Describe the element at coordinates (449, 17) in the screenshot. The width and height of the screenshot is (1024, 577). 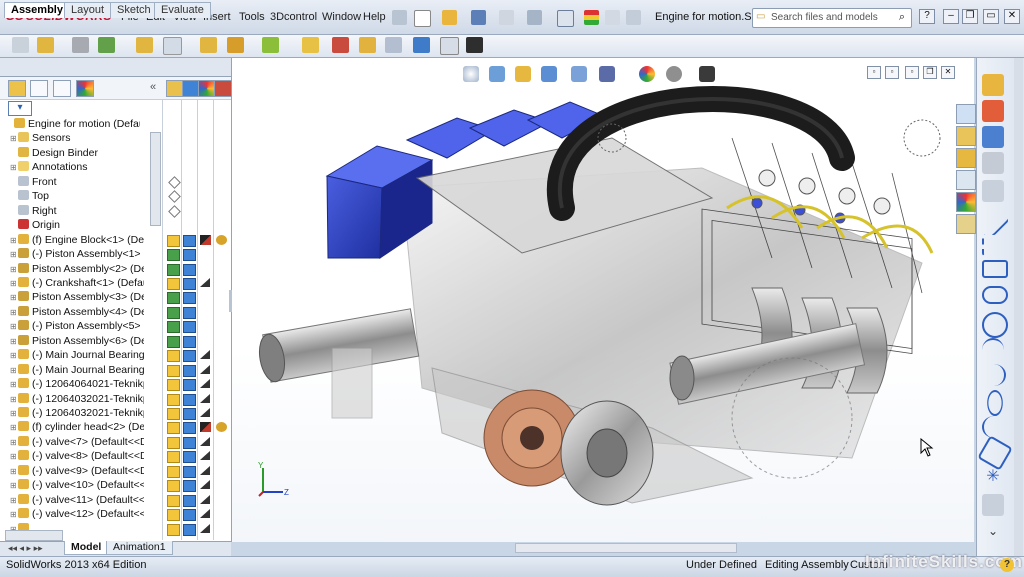
I see `open-folder-icon` at that location.